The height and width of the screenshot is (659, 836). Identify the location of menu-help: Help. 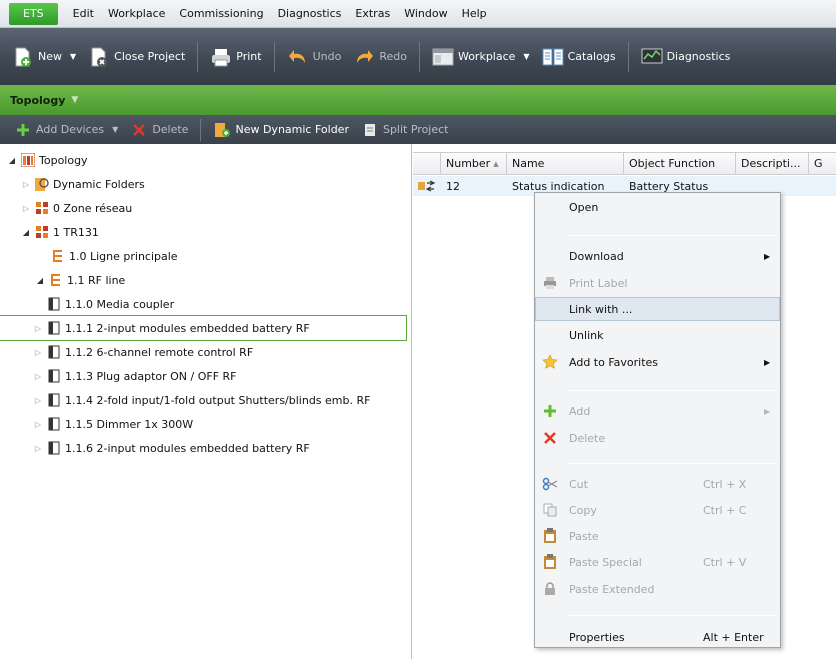
(474, 14).